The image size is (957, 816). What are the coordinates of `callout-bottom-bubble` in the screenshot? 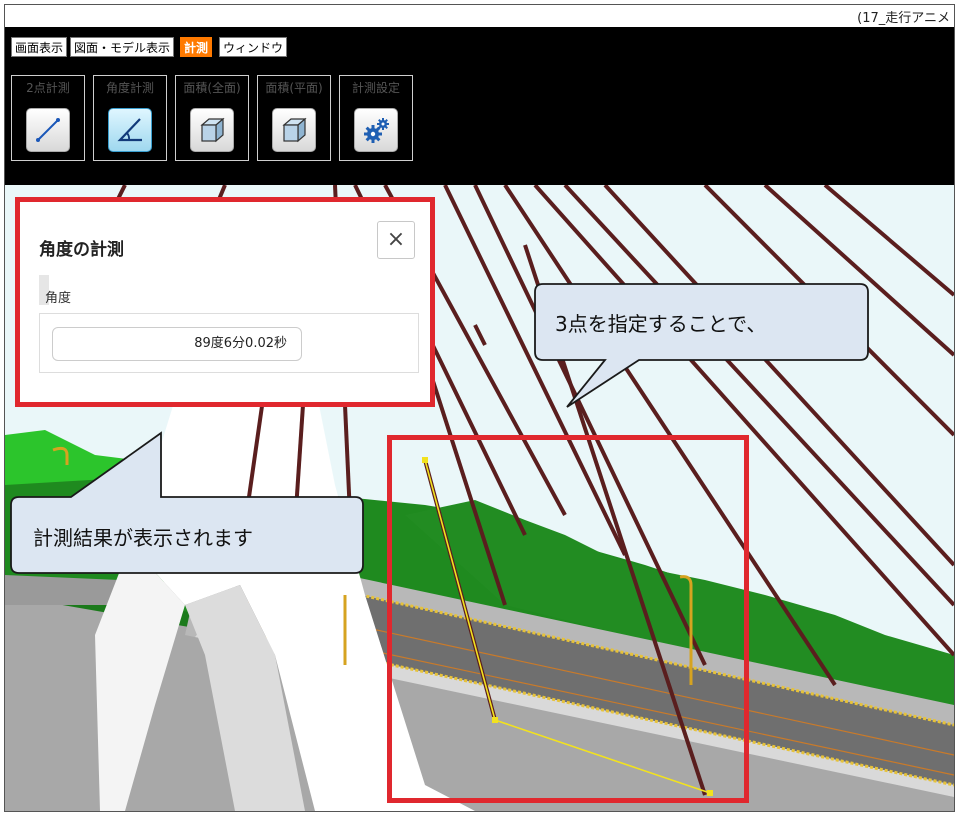 It's located at (187, 502).